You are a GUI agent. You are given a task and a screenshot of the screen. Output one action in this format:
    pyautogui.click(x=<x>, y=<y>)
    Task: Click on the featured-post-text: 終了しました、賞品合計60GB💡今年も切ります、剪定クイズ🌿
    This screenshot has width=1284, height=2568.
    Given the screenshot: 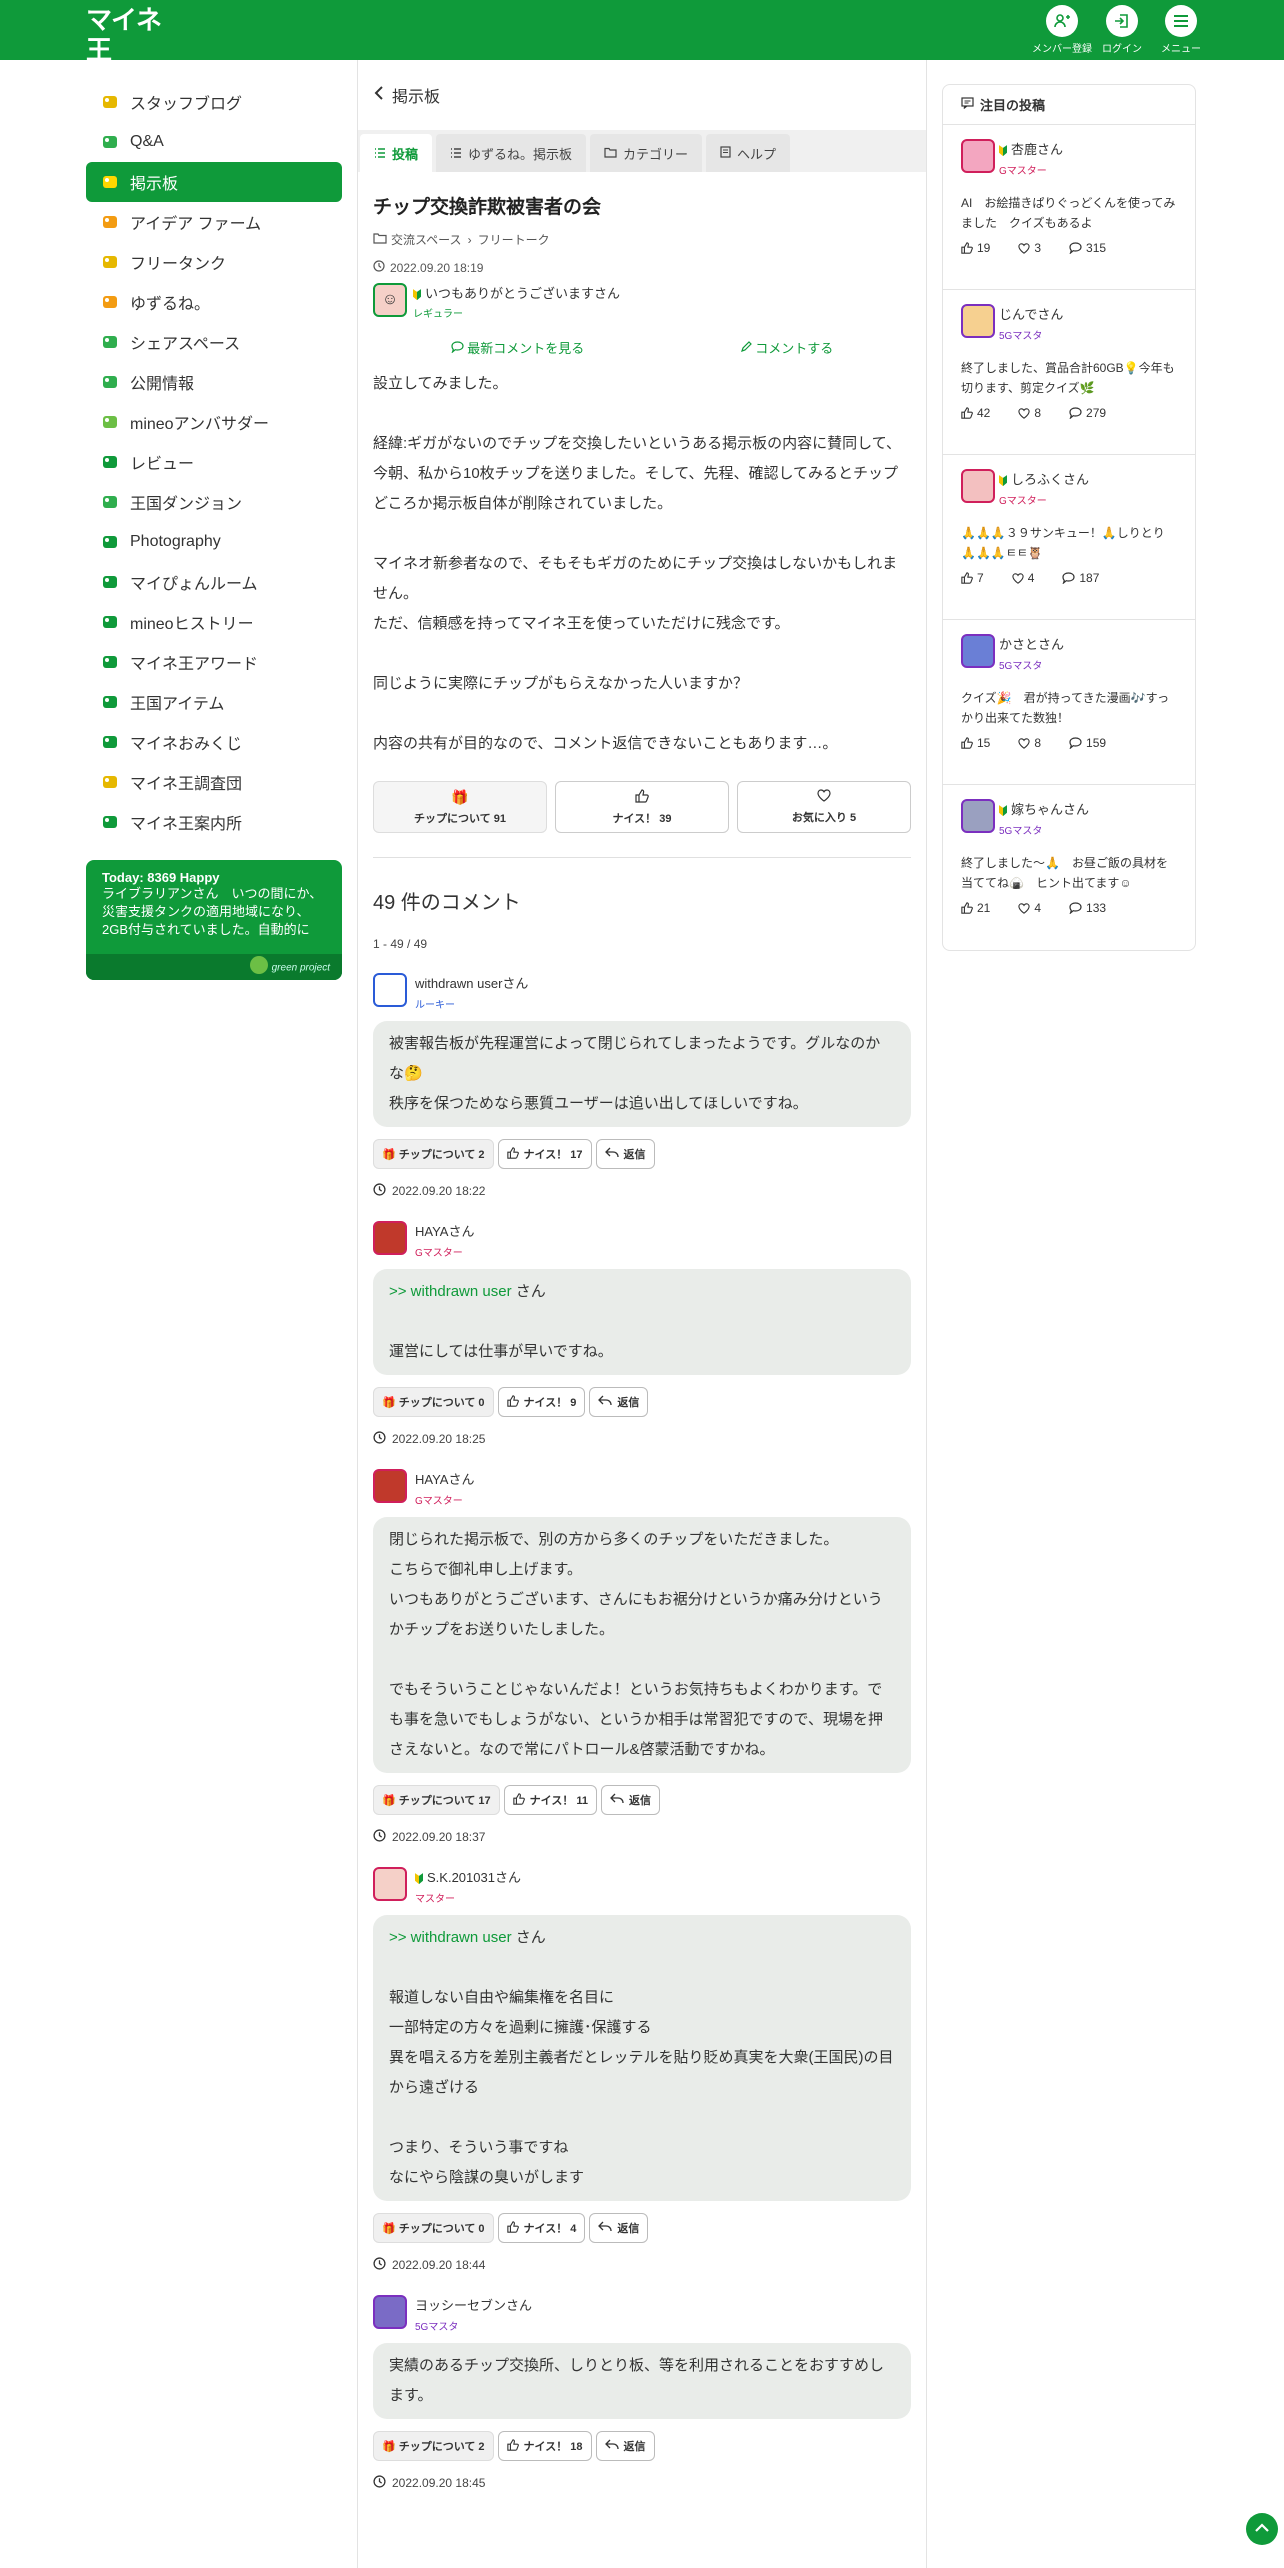 What is the action you would take?
    pyautogui.click(x=1069, y=379)
    